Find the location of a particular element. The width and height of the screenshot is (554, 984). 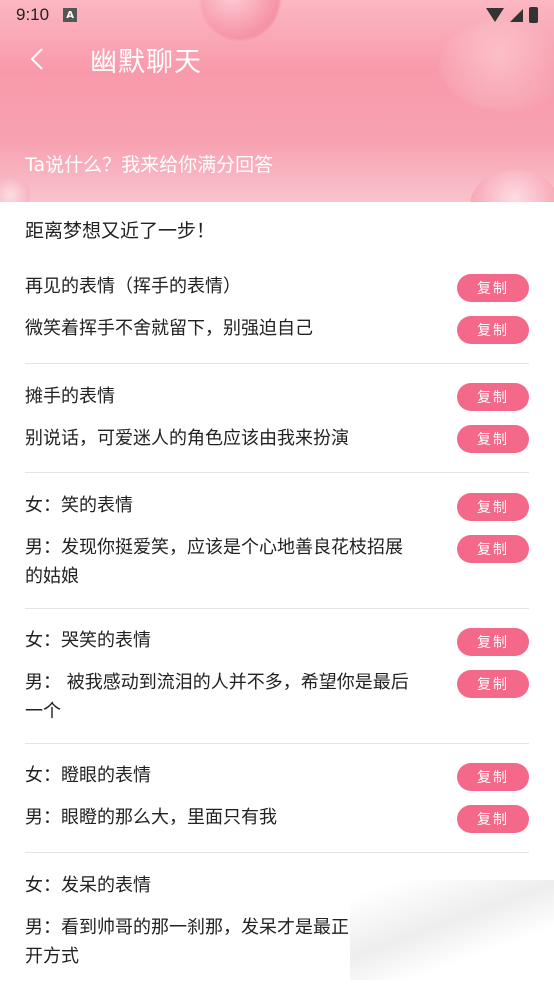

prompt-text: 女：笑的表情 is located at coordinates (79, 505).